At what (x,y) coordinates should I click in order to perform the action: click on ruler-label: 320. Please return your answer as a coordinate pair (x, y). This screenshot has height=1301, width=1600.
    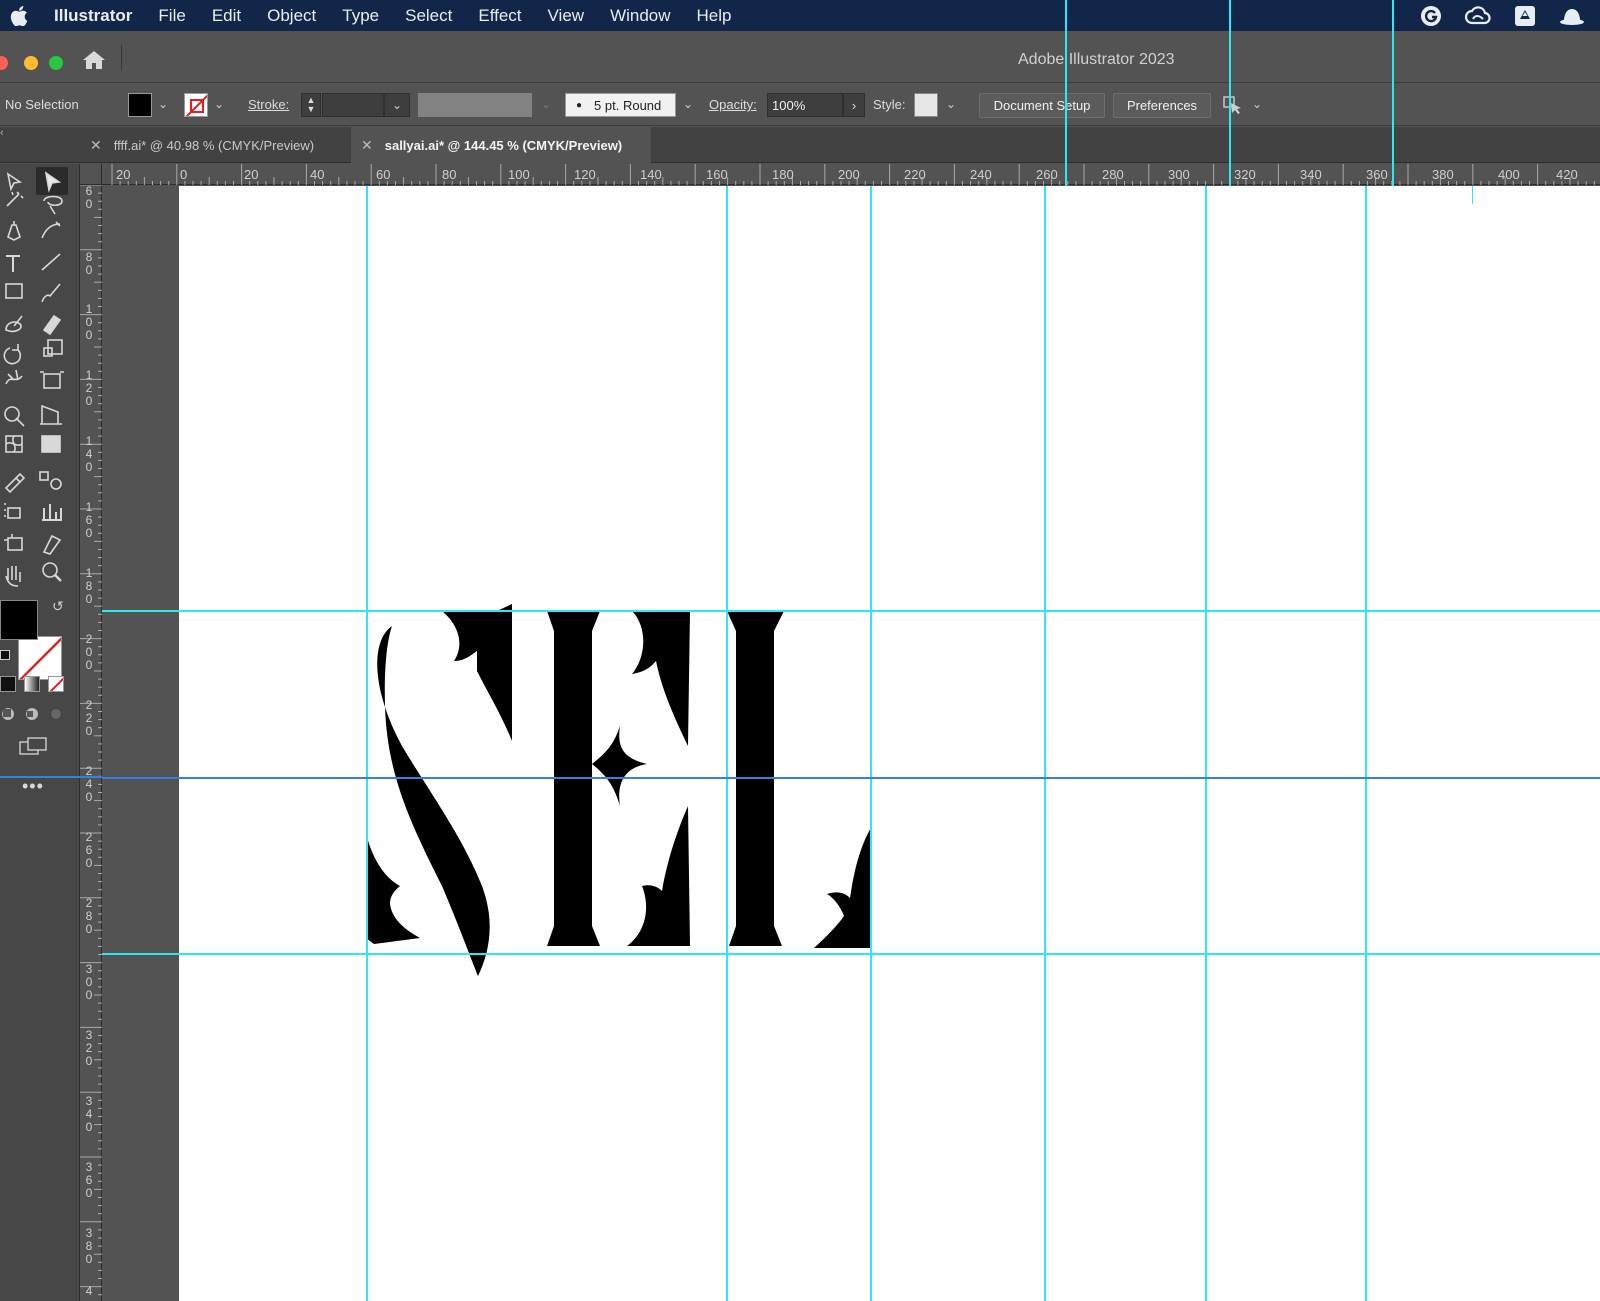
    Looking at the image, I should click on (89, 1048).